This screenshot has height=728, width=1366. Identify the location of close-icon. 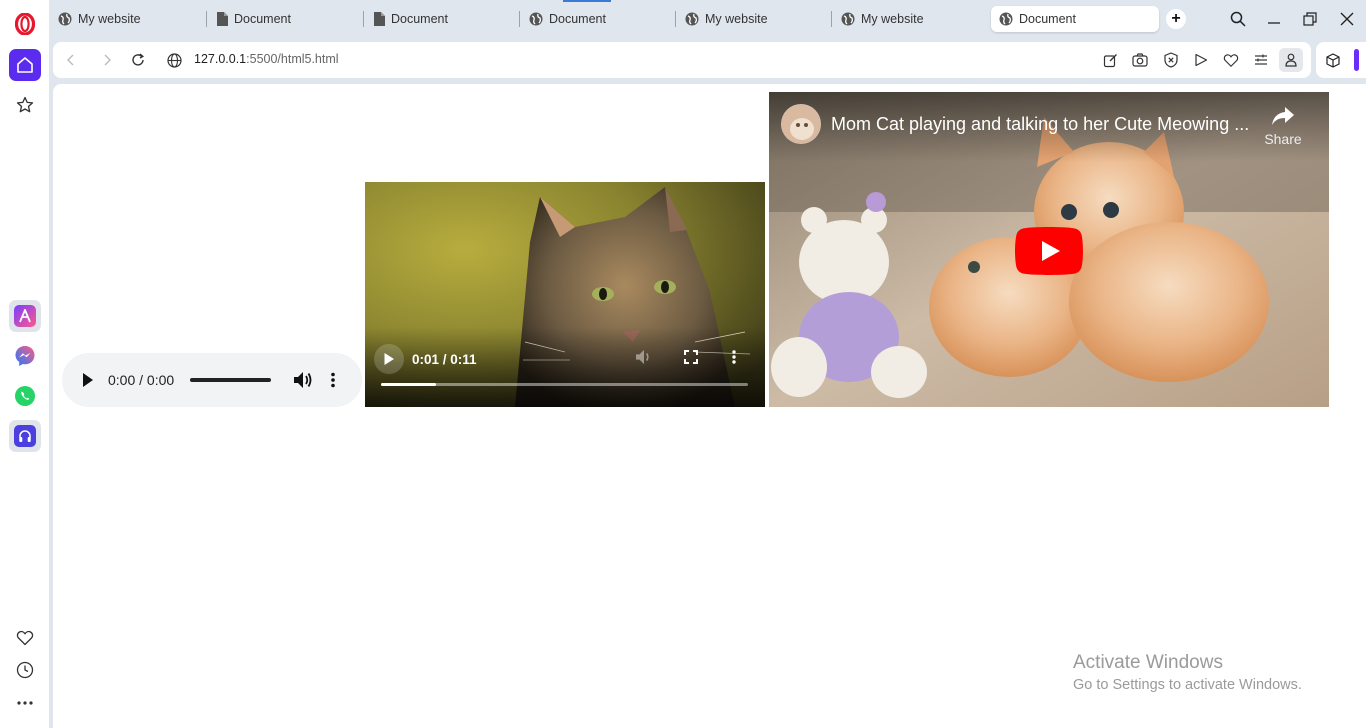
(1347, 19).